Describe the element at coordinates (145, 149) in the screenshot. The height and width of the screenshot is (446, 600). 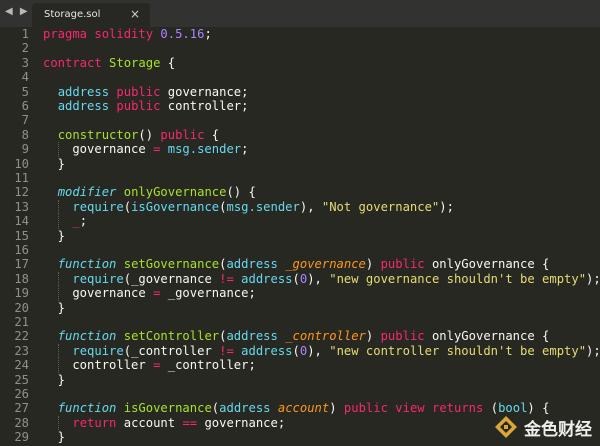
I see `code-text: governance = msg.sender;` at that location.